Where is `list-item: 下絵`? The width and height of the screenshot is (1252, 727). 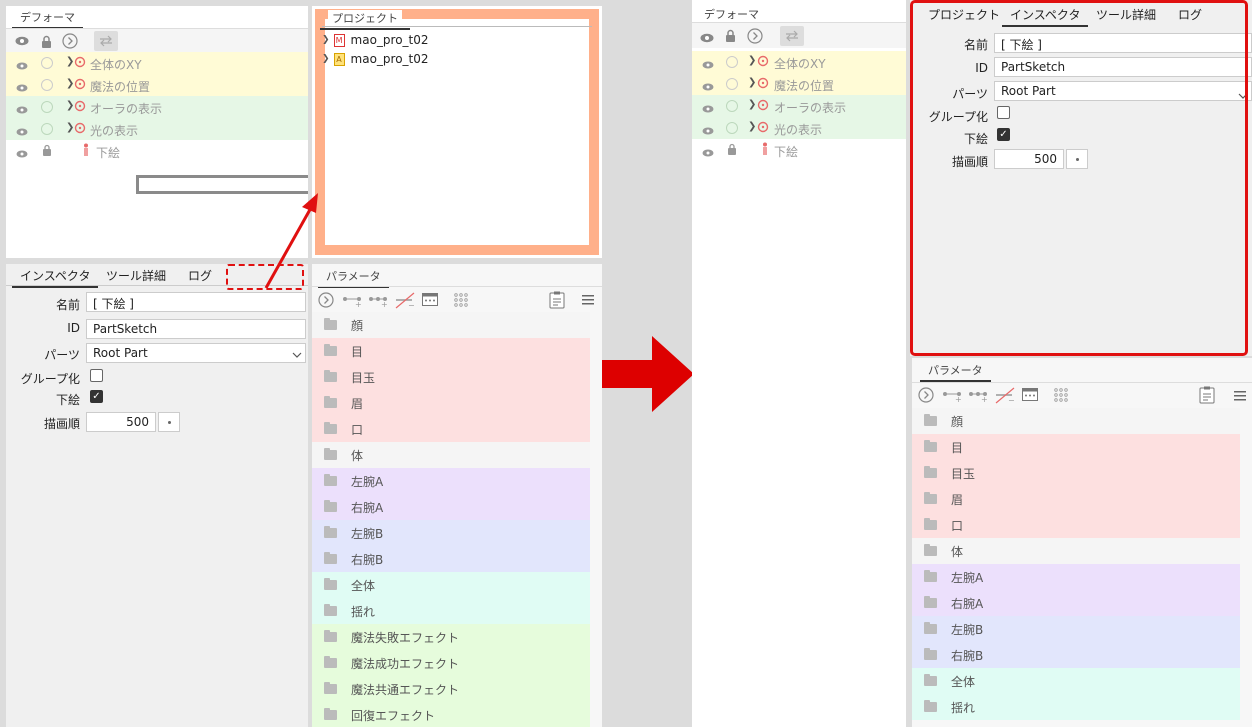
list-item: 下絵 is located at coordinates (799, 150).